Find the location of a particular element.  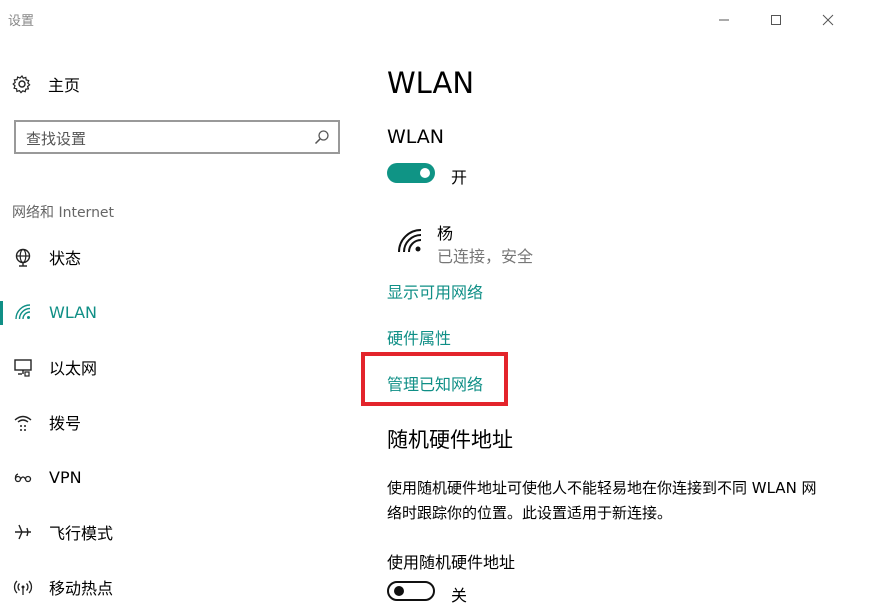

wifi-icon is located at coordinates (23, 312).